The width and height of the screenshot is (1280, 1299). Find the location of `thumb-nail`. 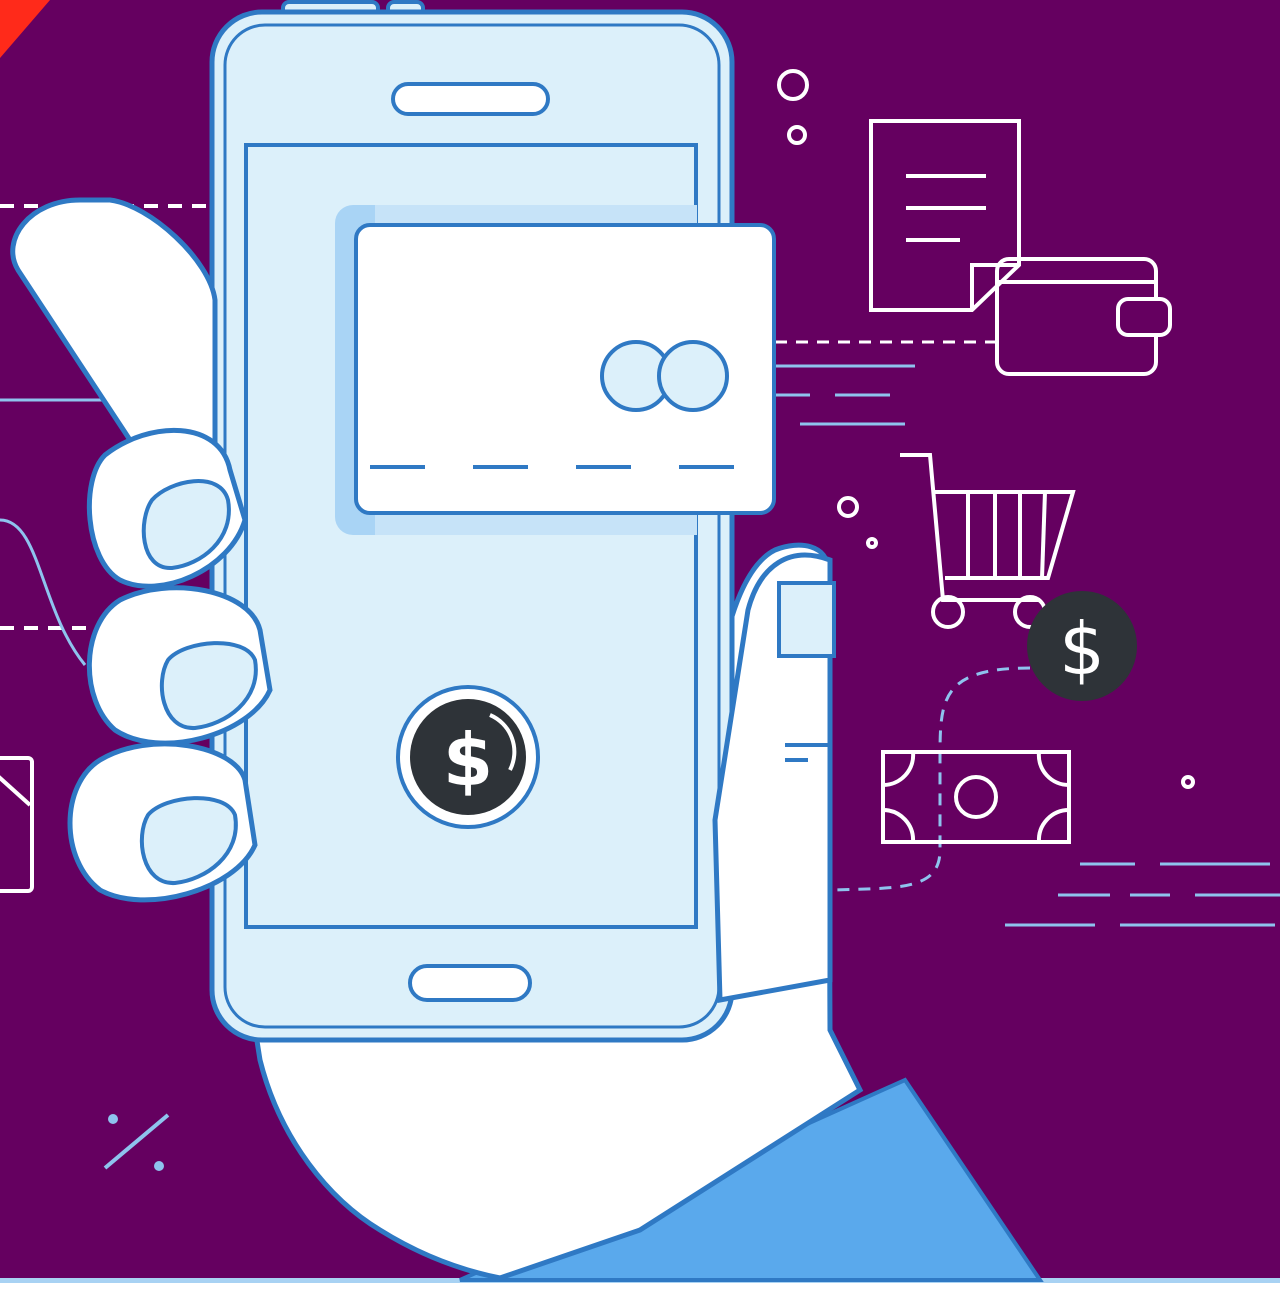

thumb-nail is located at coordinates (806, 619).